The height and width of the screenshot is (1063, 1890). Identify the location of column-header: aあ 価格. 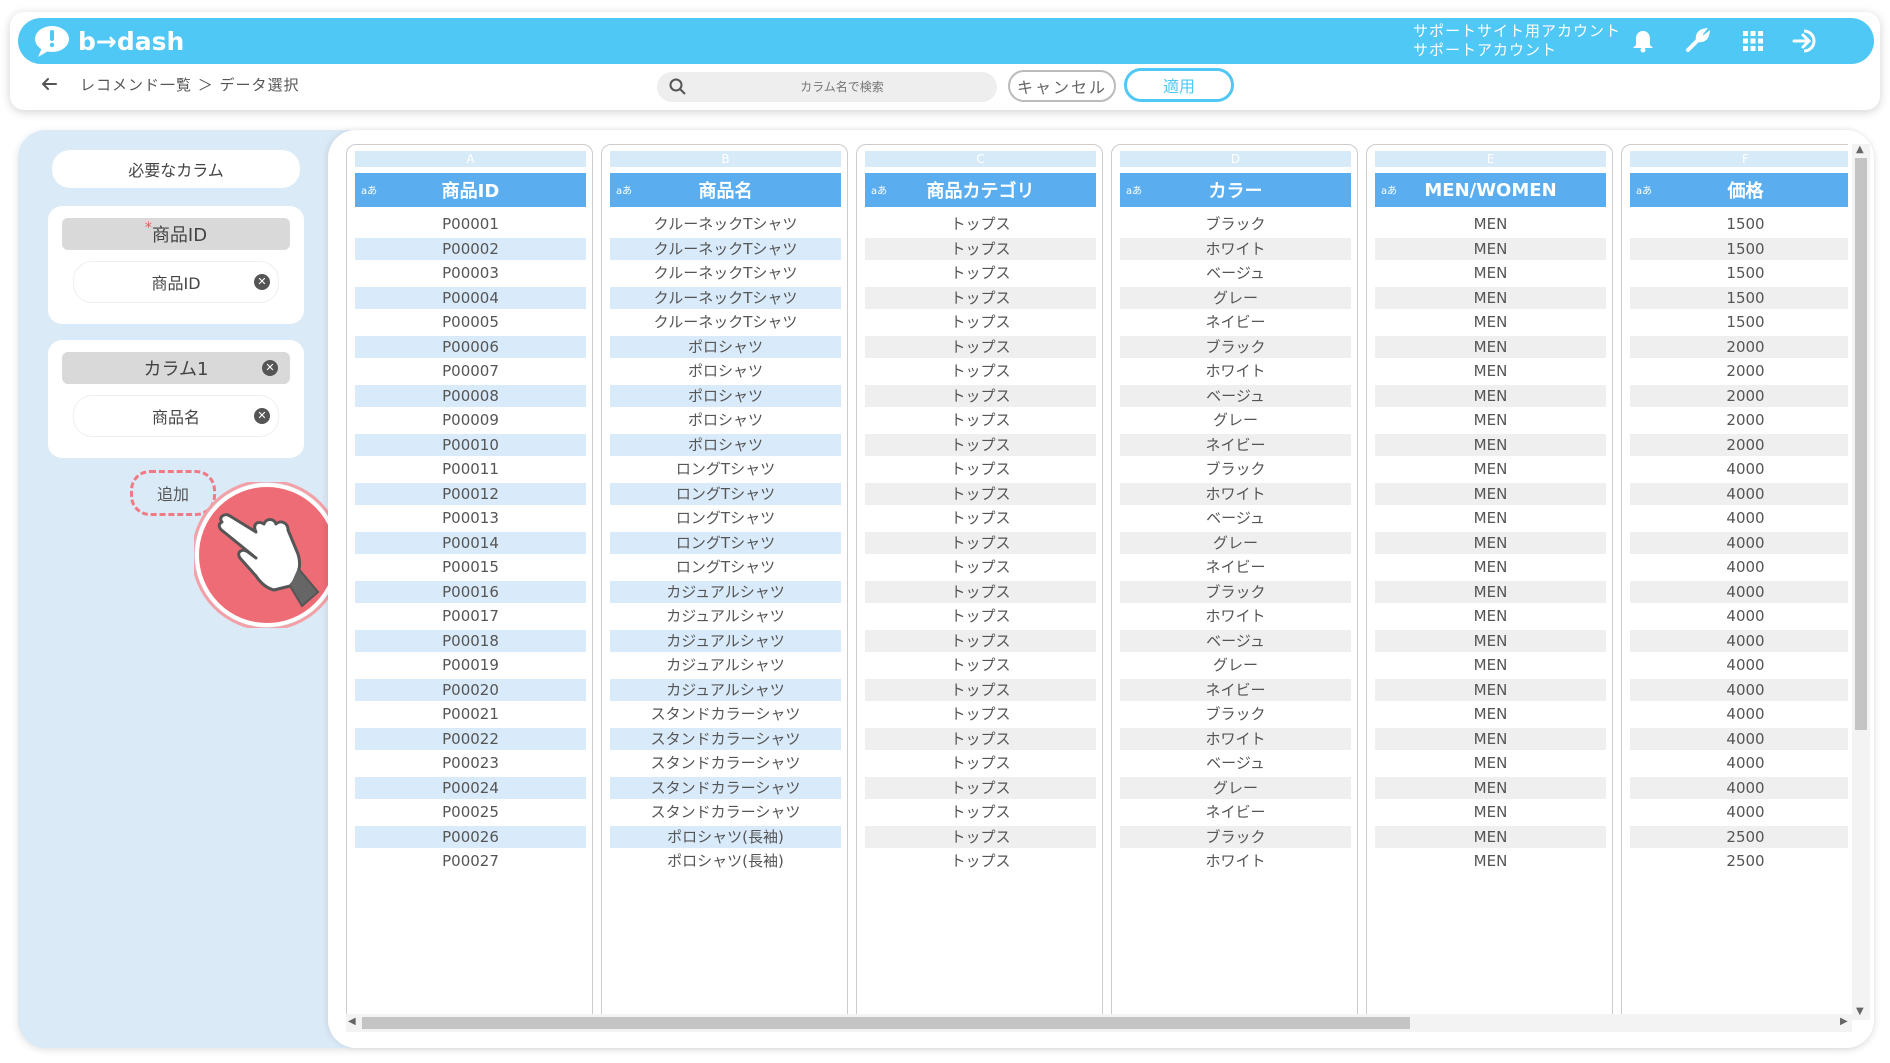
(1739, 190).